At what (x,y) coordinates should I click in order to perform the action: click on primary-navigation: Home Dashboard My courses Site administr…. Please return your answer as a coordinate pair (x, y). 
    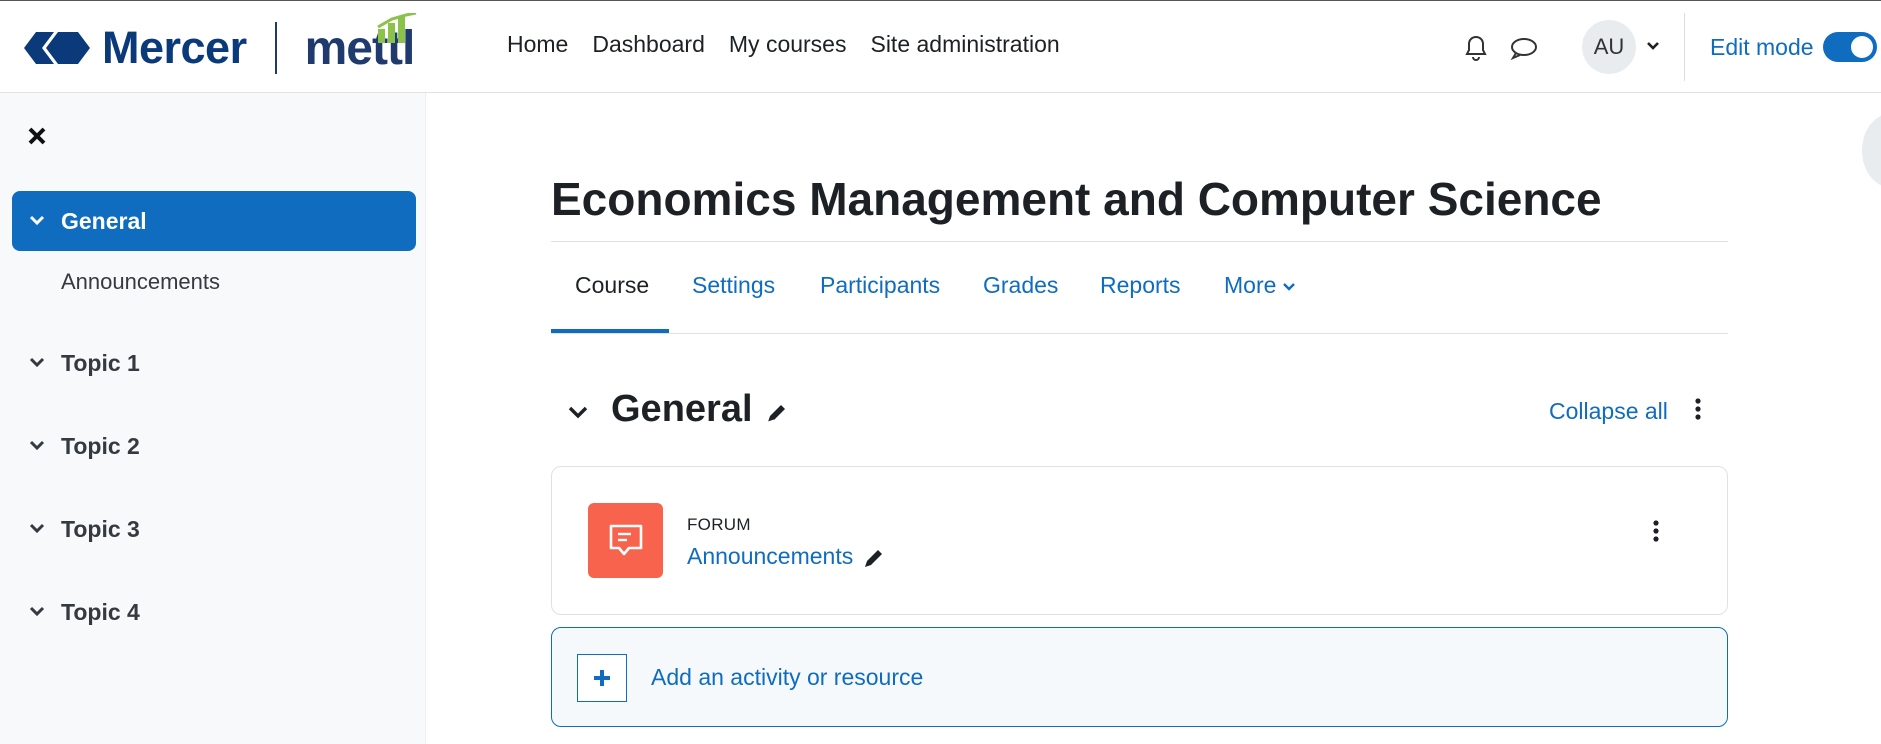
    Looking at the image, I should click on (795, 44).